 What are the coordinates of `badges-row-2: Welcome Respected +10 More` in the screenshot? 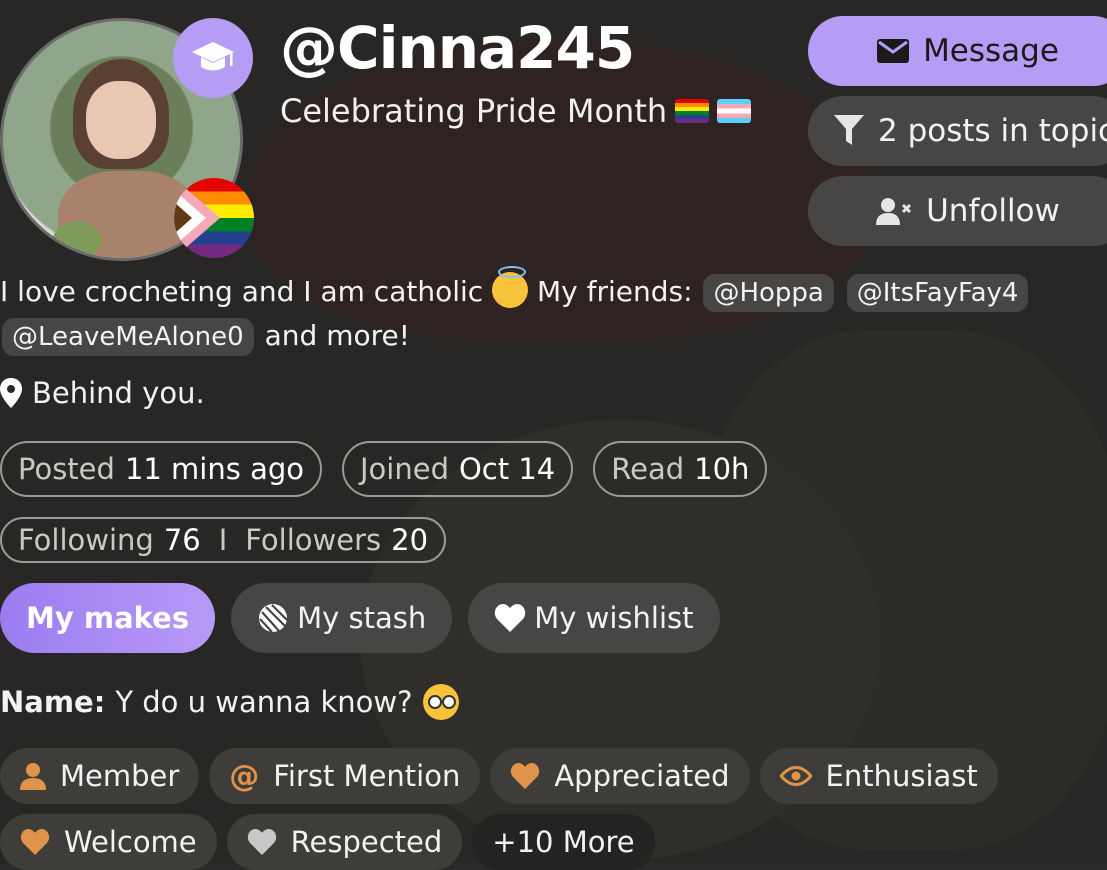 It's located at (553, 842).